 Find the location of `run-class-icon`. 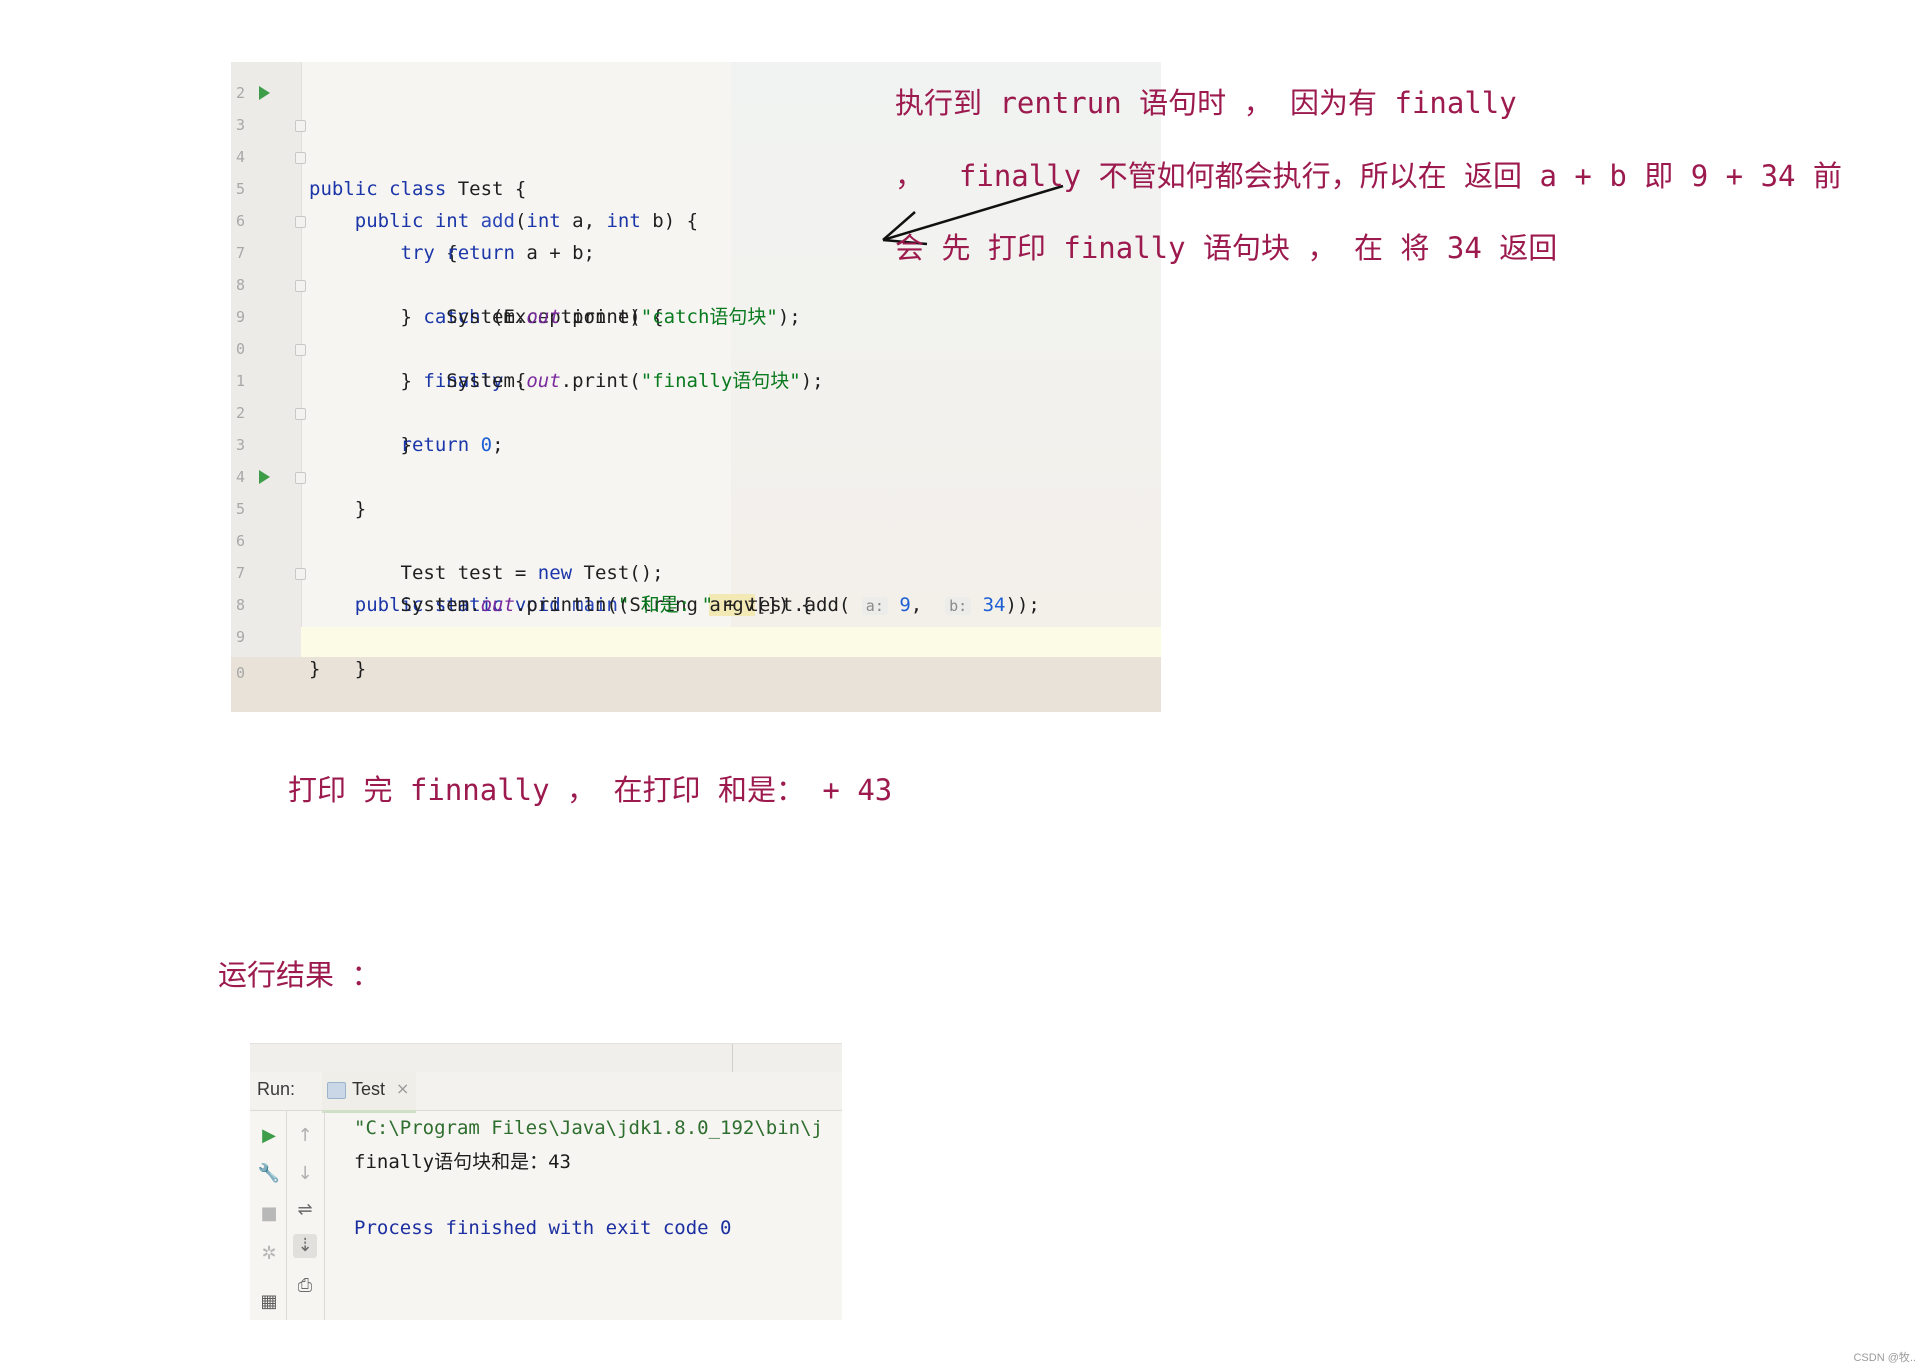

run-class-icon is located at coordinates (264, 93).